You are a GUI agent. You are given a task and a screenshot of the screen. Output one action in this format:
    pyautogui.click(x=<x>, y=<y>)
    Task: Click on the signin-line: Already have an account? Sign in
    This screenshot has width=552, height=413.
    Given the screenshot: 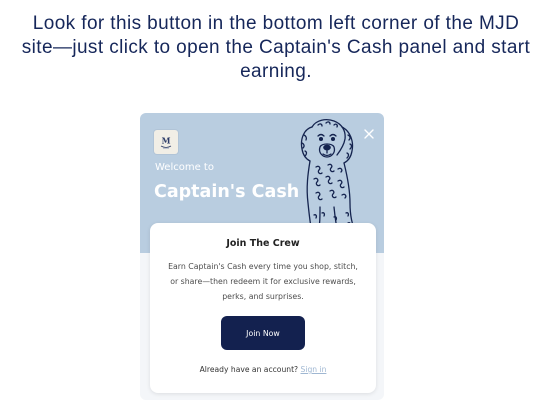 What is the action you would take?
    pyautogui.click(x=263, y=369)
    